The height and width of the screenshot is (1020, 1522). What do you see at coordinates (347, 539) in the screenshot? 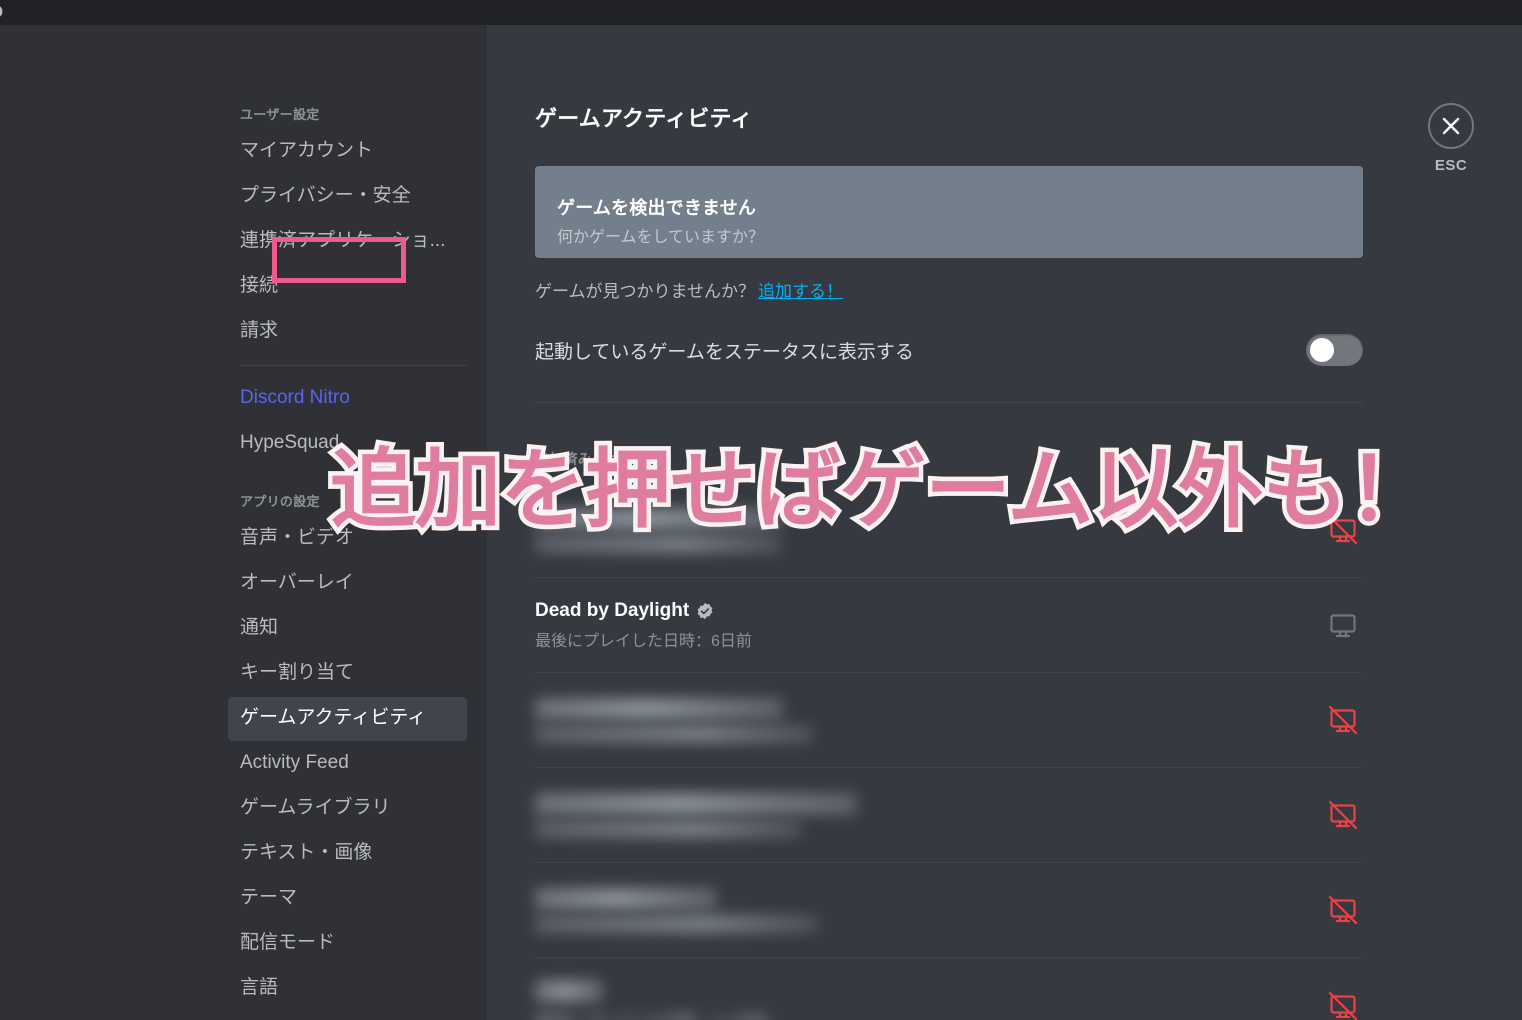
I see `sidebar-item-: 音声・ビデオ` at bounding box center [347, 539].